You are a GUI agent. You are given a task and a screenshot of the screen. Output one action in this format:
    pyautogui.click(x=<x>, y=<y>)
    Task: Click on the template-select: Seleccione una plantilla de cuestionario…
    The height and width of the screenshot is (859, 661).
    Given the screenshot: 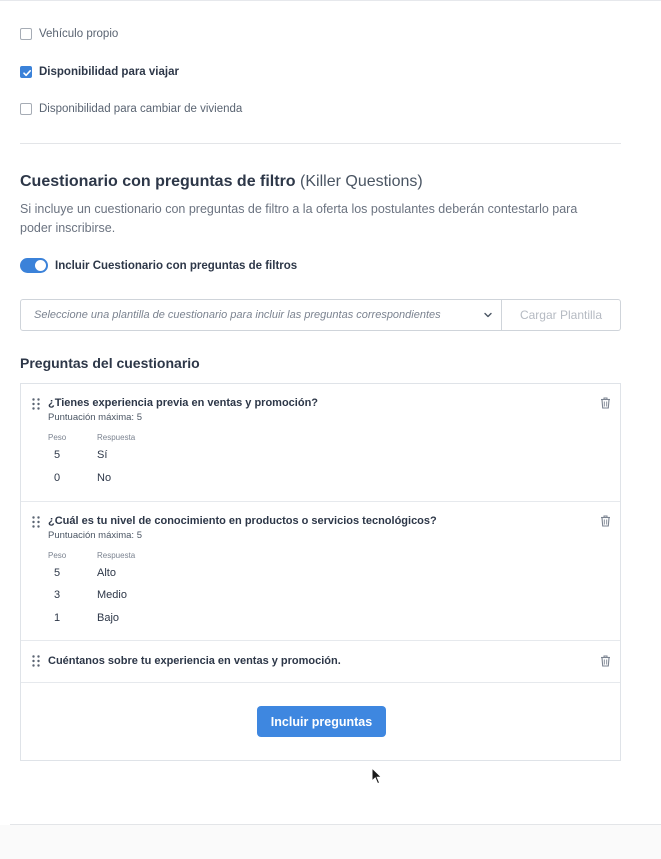 What is the action you would take?
    pyautogui.click(x=261, y=315)
    